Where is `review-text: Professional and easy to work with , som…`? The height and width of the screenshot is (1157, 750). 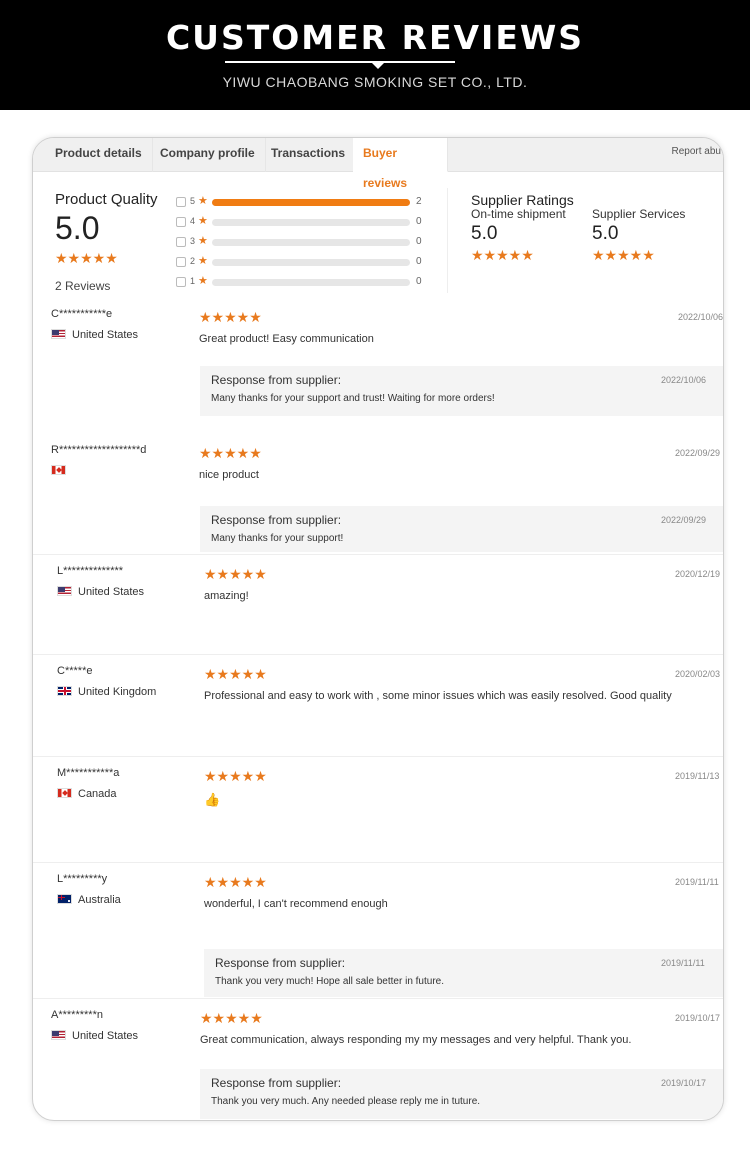
review-text: Professional and easy to work with , som… is located at coordinates (438, 696).